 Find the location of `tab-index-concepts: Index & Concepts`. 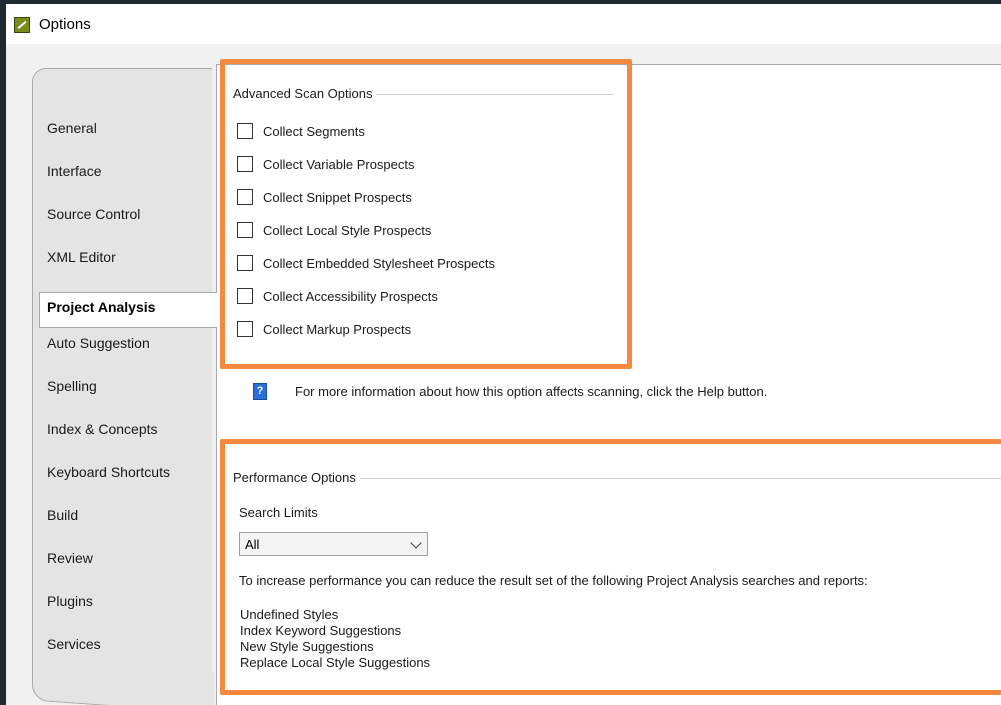

tab-index-concepts: Index & Concepts is located at coordinates (102, 429).